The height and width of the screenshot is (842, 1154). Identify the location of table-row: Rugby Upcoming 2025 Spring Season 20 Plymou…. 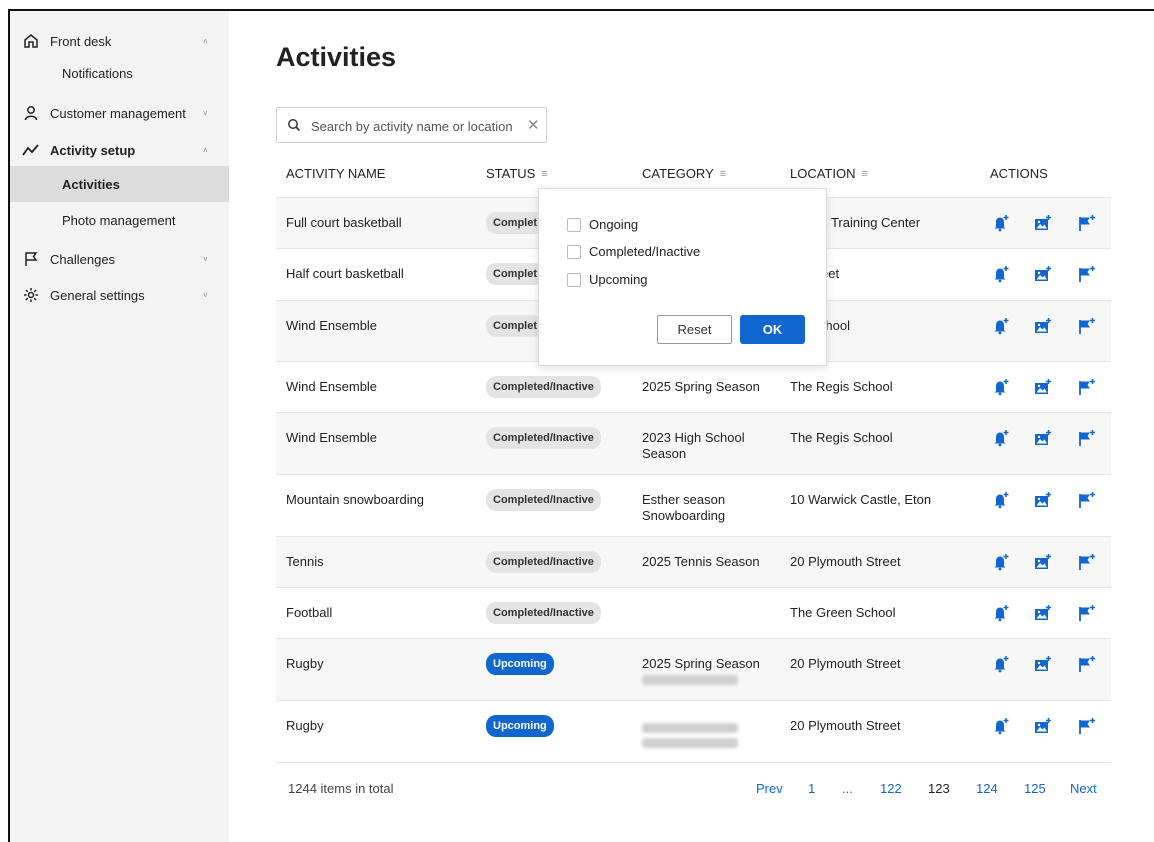
(693, 669).